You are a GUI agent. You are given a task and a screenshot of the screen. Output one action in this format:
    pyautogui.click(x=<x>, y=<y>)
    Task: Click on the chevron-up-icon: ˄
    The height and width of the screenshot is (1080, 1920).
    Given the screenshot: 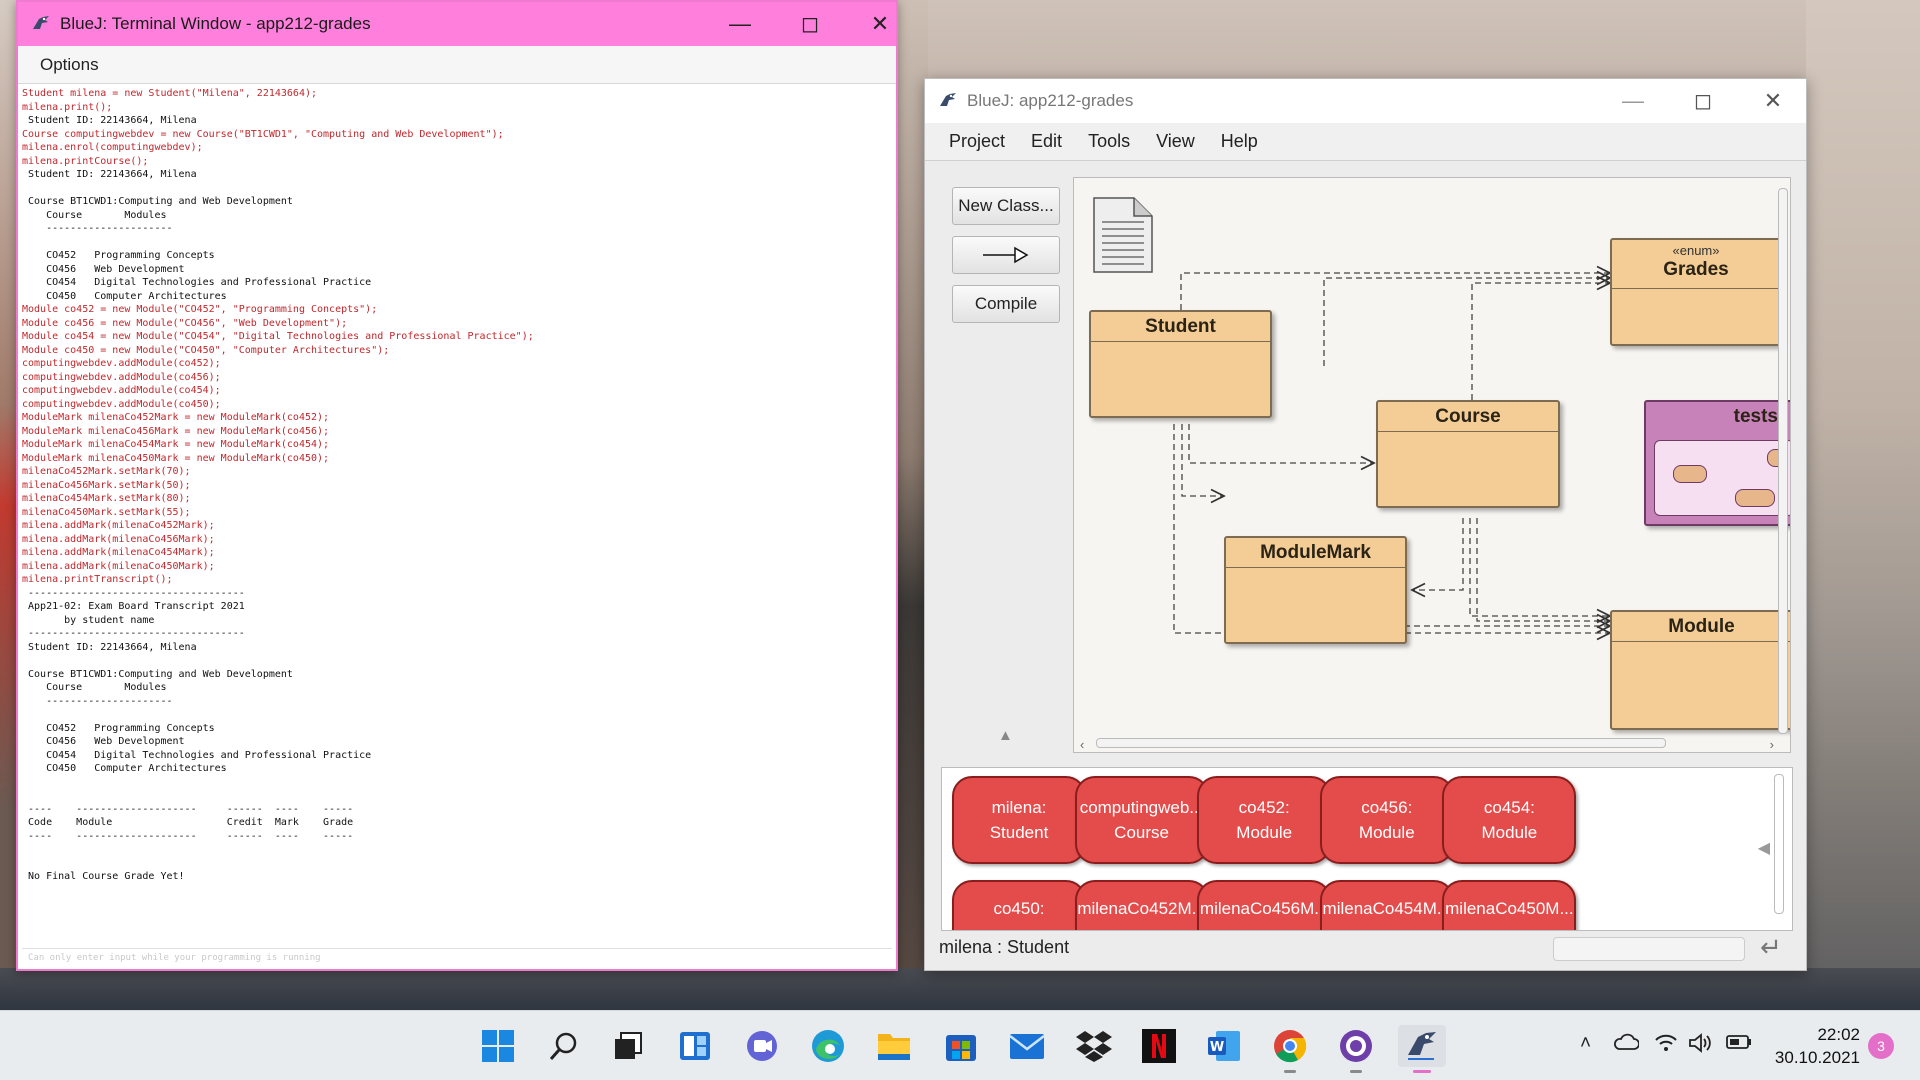 What is the action you would take?
    pyautogui.click(x=1585, y=1044)
    